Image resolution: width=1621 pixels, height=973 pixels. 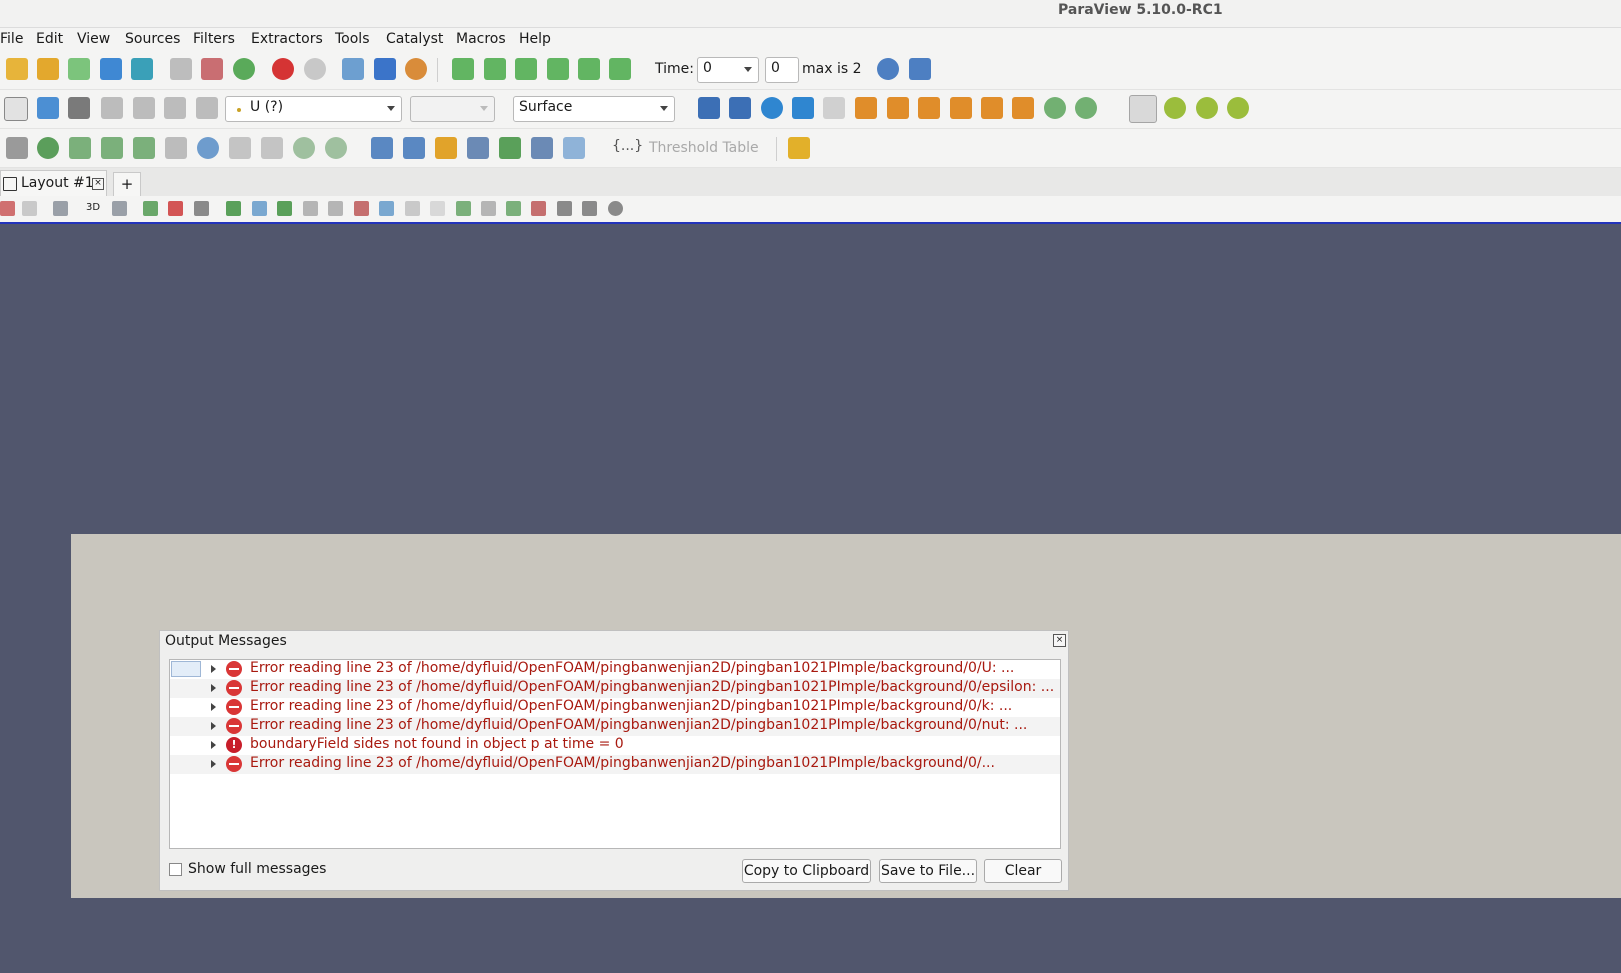 I want to click on disconnect-icon, so click(x=142, y=69).